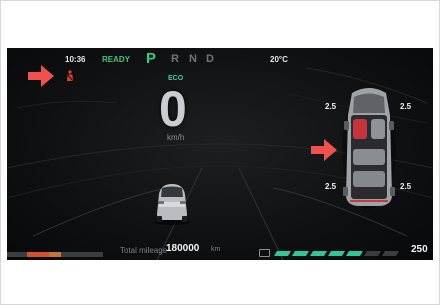 Image resolution: width=440 pixels, height=305 pixels. I want to click on odometer-label: Total mileage, so click(144, 250).